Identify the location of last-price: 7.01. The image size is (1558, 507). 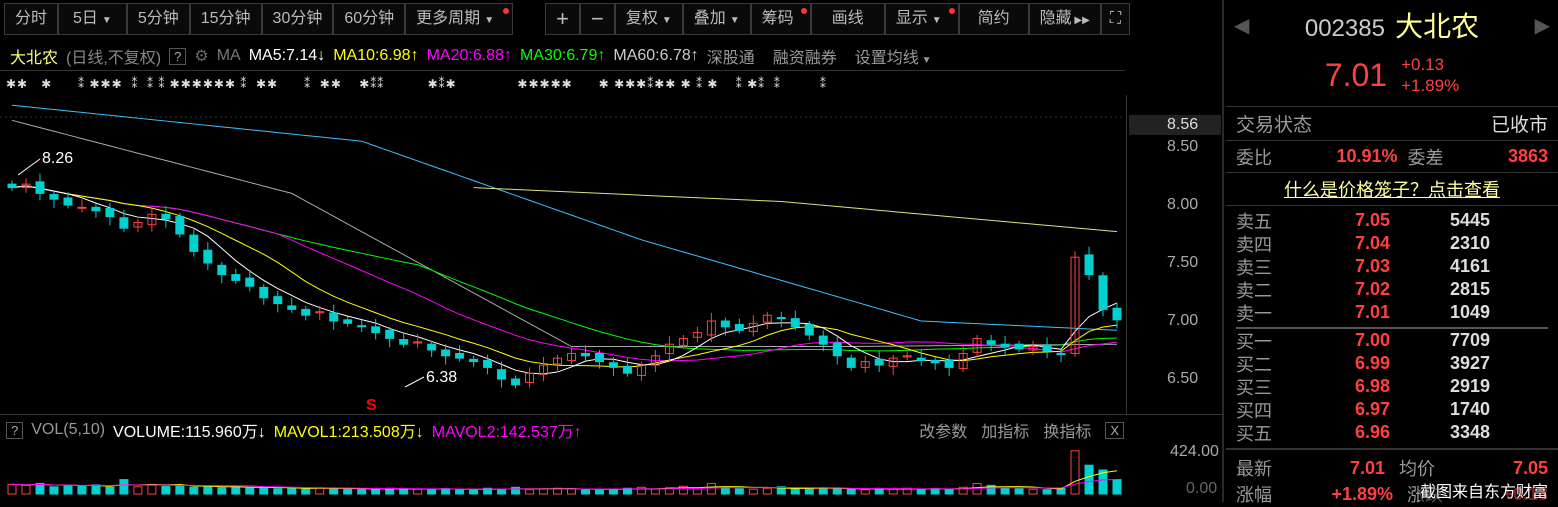
(1356, 74).